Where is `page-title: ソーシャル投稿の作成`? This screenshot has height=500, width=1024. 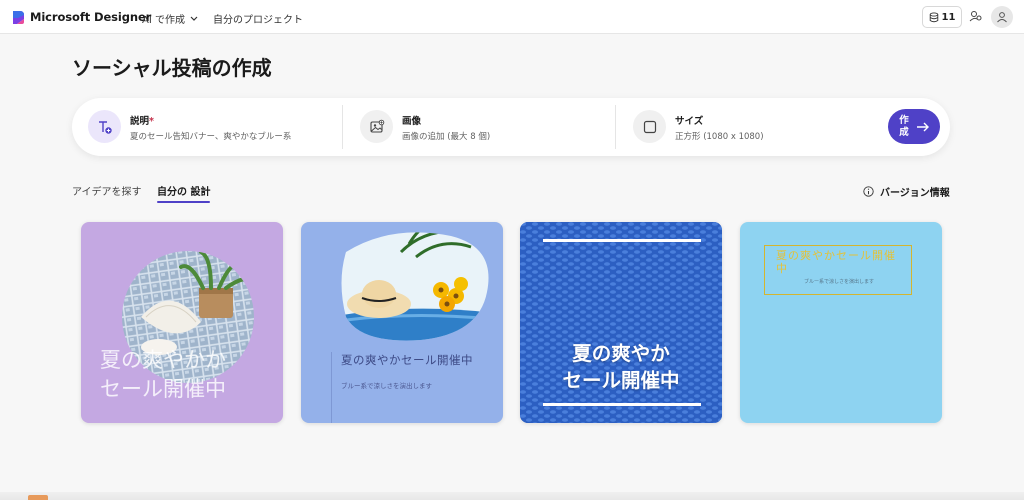 page-title: ソーシャル投稿の作成 is located at coordinates (172, 68).